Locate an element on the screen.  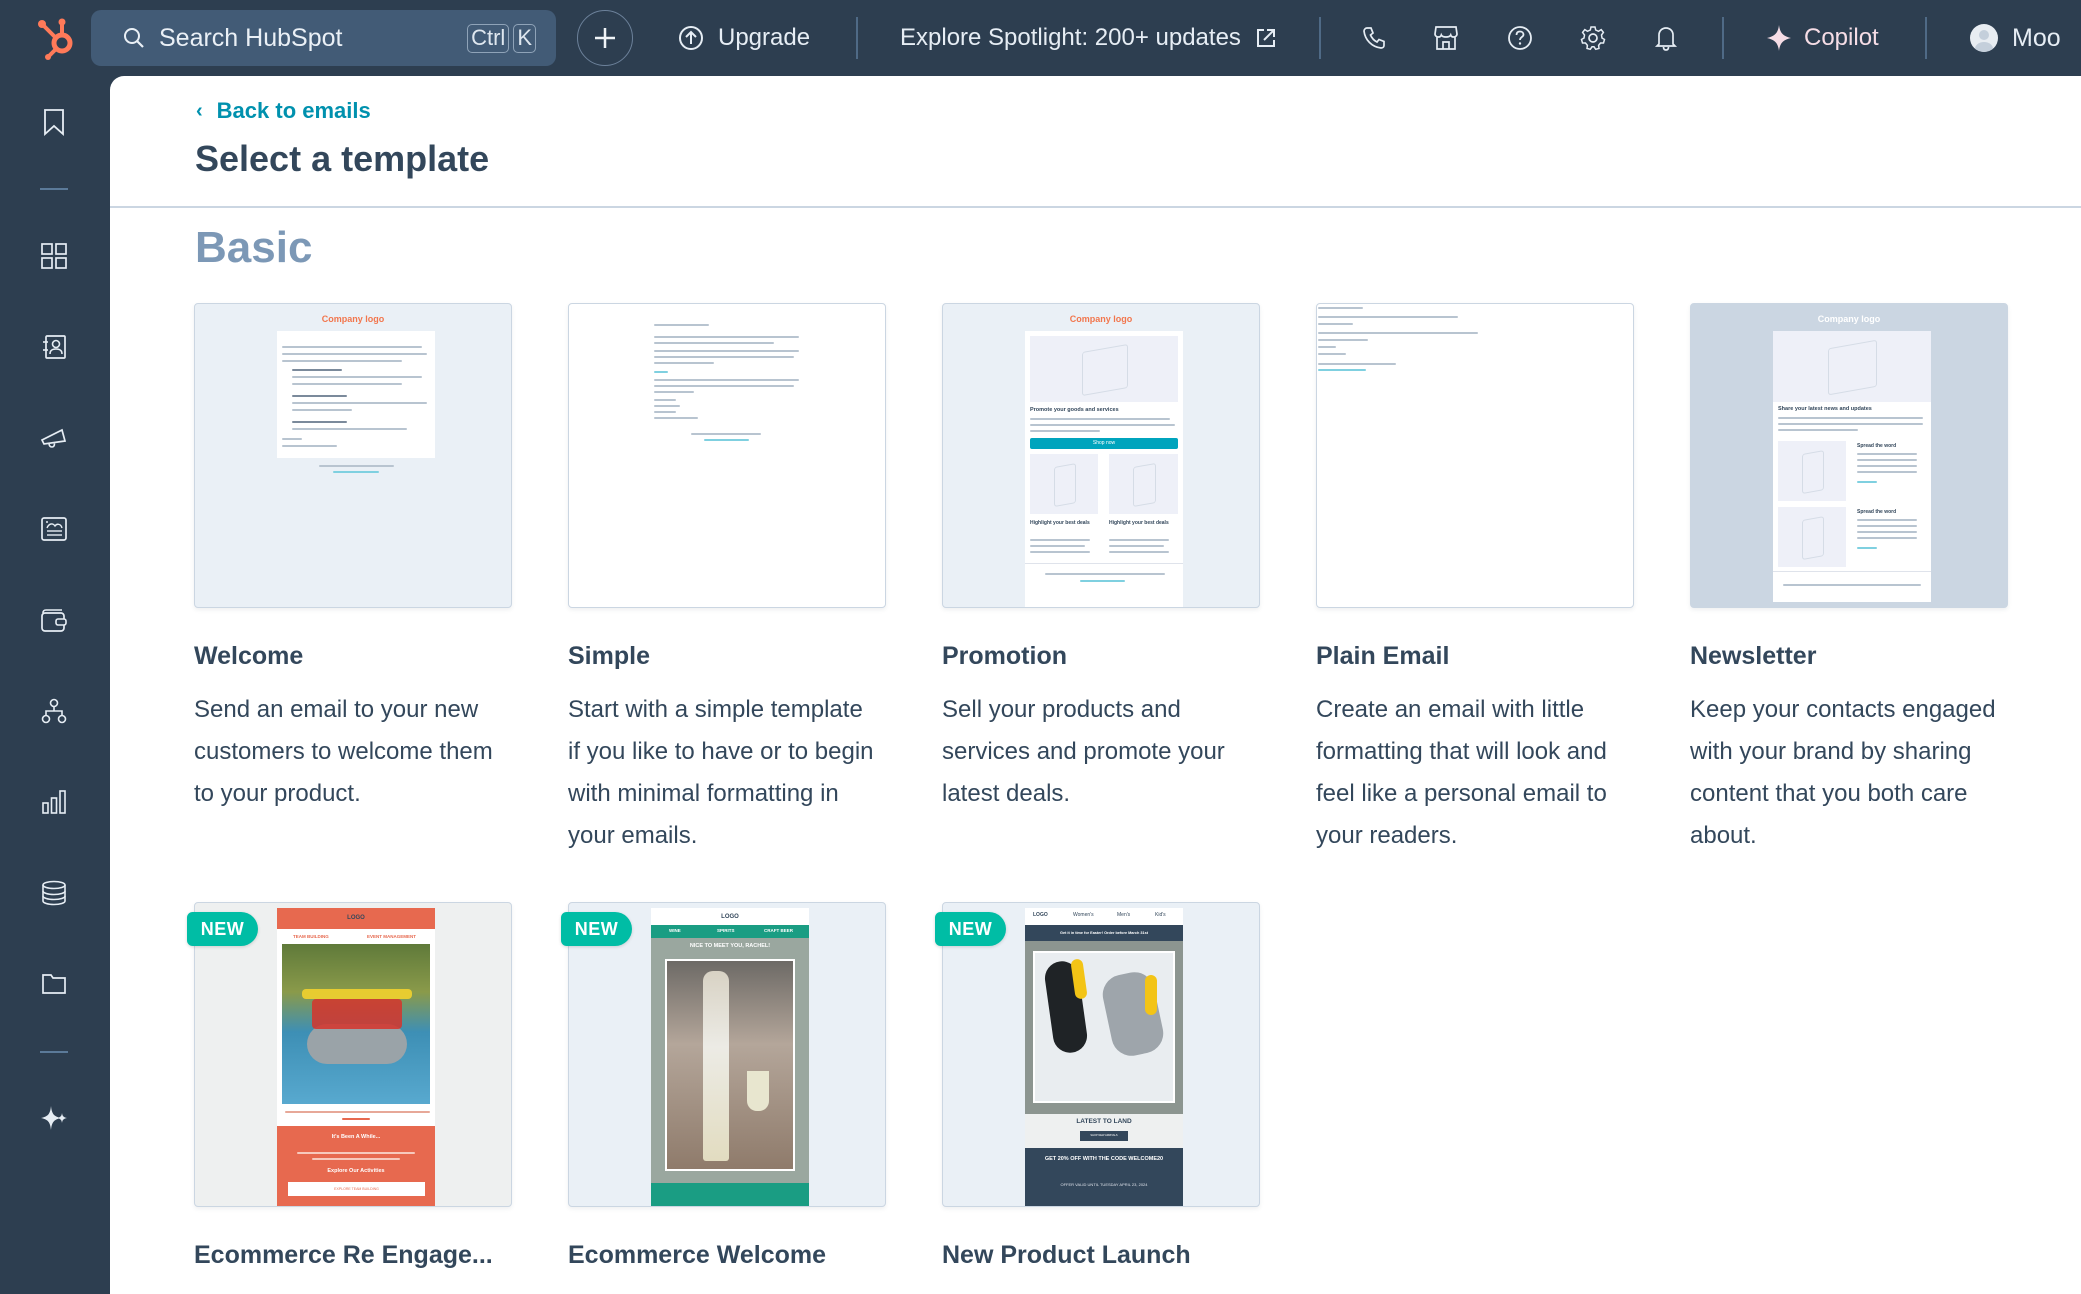
marketplace-button is located at coordinates (1446, 38).